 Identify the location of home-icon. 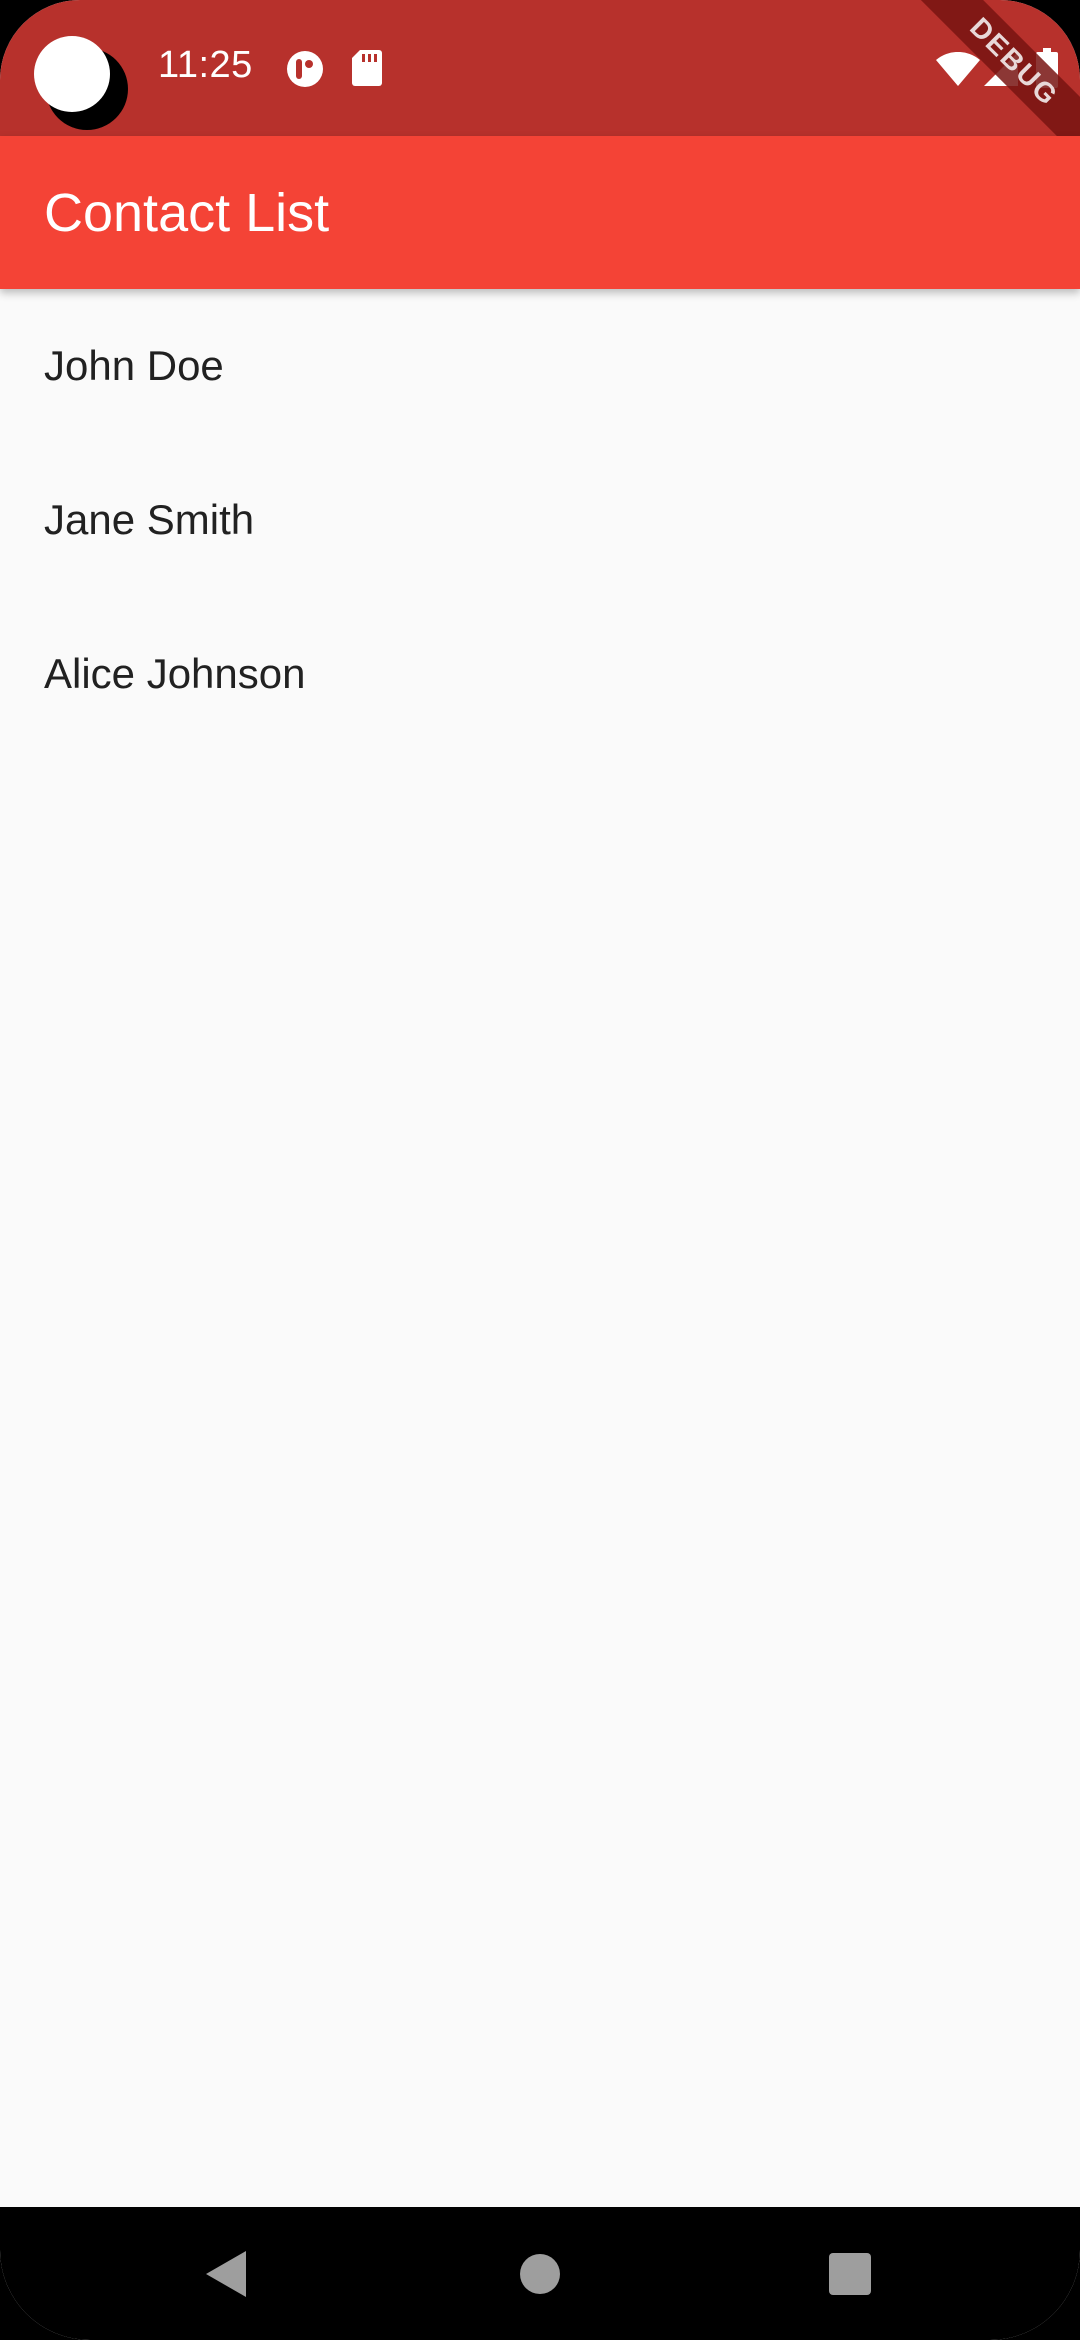
(540, 2273).